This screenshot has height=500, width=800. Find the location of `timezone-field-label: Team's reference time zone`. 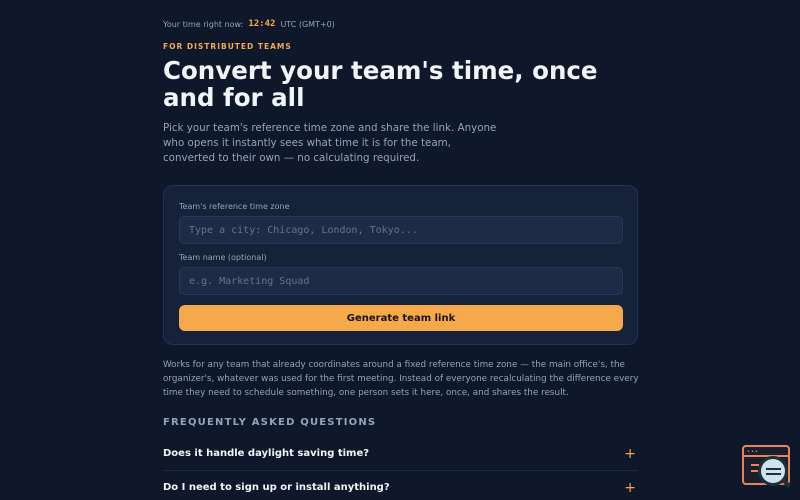

timezone-field-label: Team's reference time zone is located at coordinates (234, 206).